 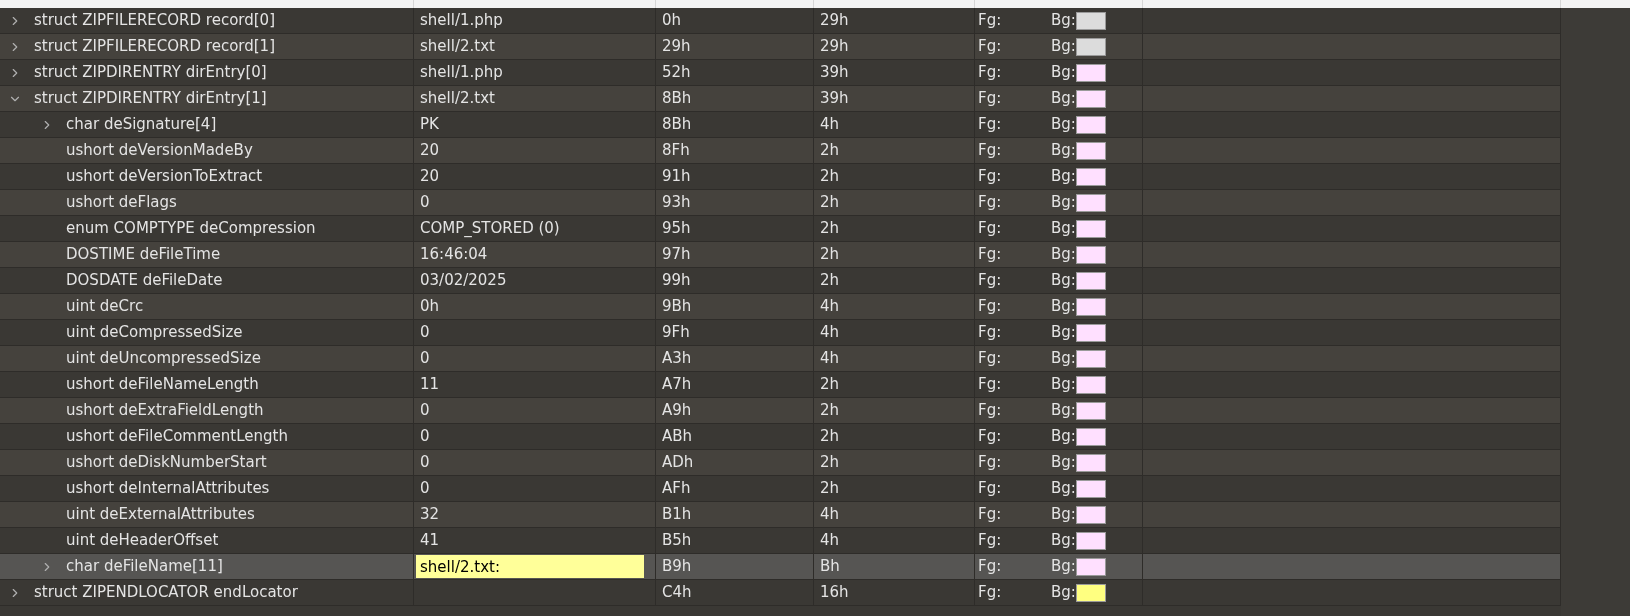 What do you see at coordinates (780, 255) in the screenshot?
I see `tree-row: DOSTIME deFileTime 16:46:04 97h 2h Fg: Bg:` at bounding box center [780, 255].